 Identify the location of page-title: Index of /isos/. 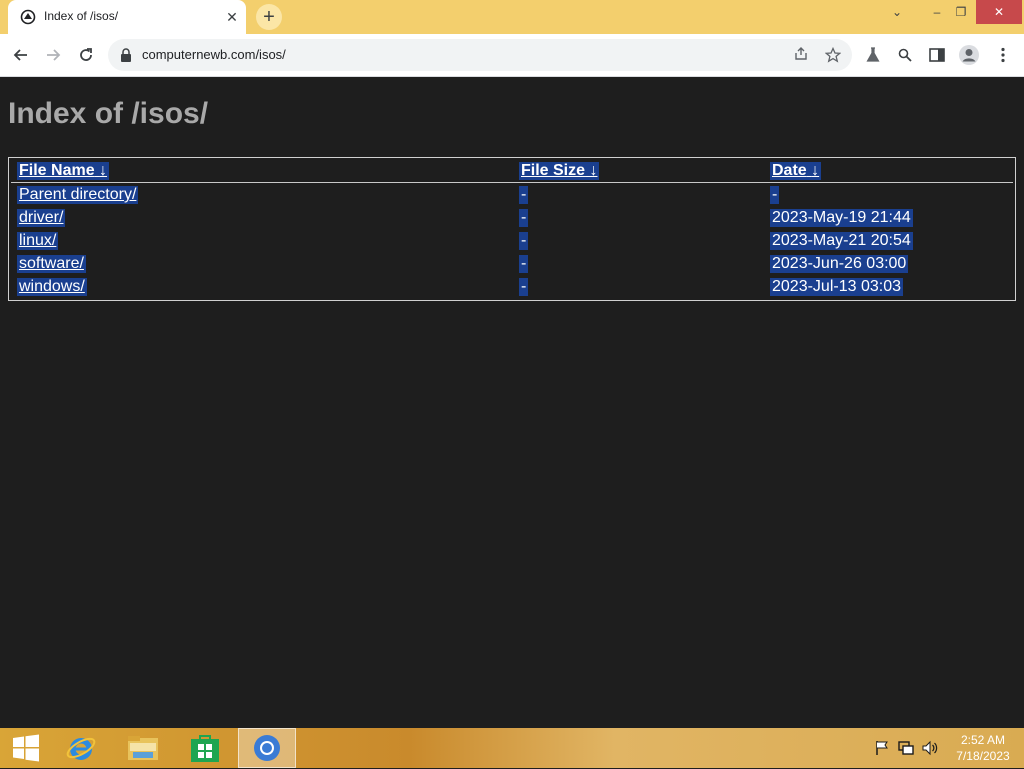
(108, 113).